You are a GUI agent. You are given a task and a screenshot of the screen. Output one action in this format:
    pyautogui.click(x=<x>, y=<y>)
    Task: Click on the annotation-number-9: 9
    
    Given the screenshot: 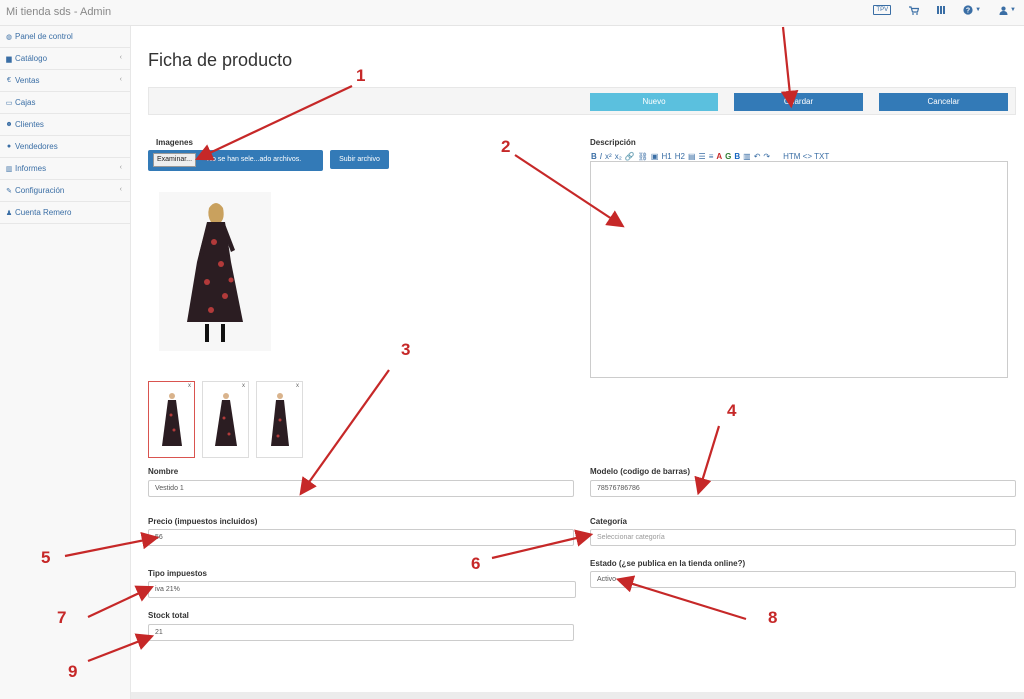 What is the action you would take?
    pyautogui.click(x=73, y=671)
    